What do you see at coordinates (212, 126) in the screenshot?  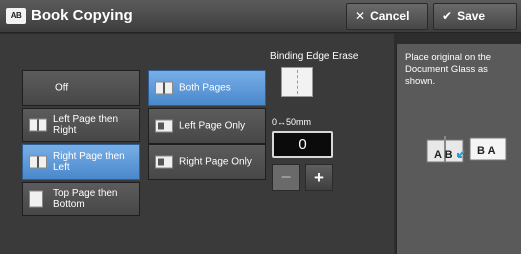 I see `option-left-page-only-label: Left Page Only` at bounding box center [212, 126].